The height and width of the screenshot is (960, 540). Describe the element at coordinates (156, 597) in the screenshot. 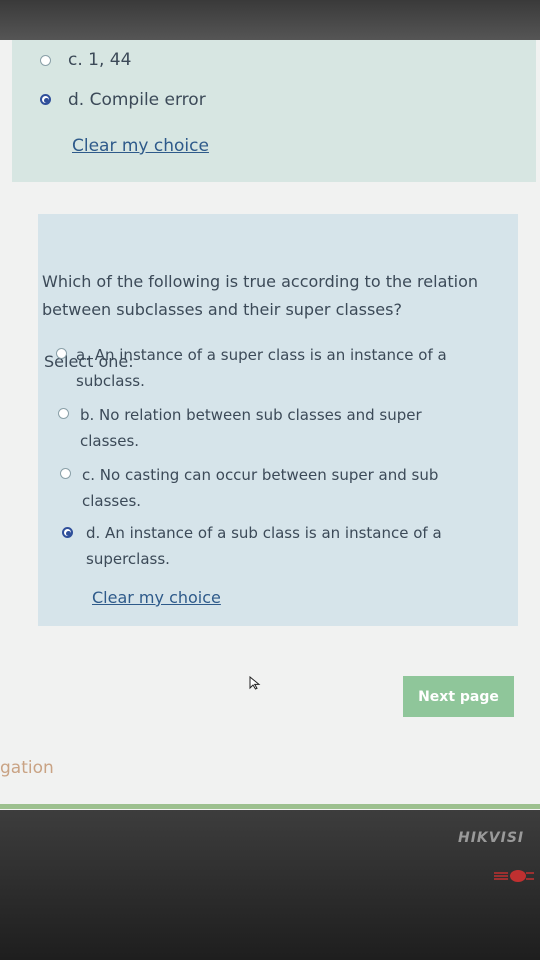

I see `clear-choice-link: Clear my choice` at that location.